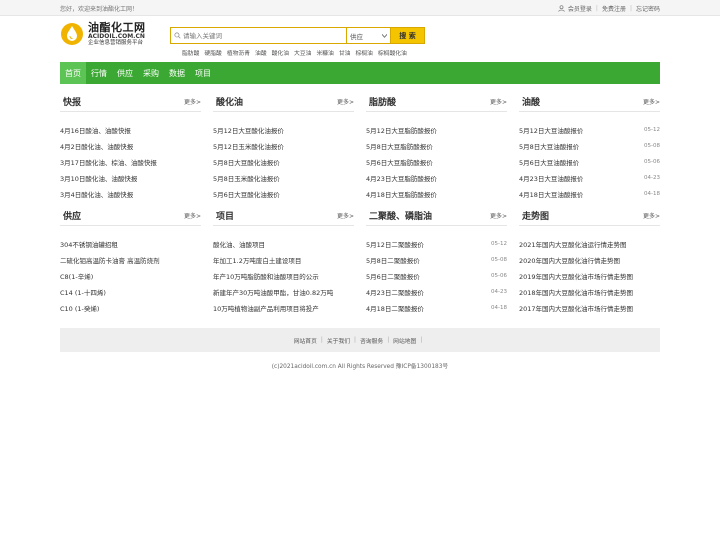 The width and height of the screenshot is (720, 540). Describe the element at coordinates (96, 194) in the screenshot. I see `list-item-title: 3月4日酸化油、油酸快报` at that location.